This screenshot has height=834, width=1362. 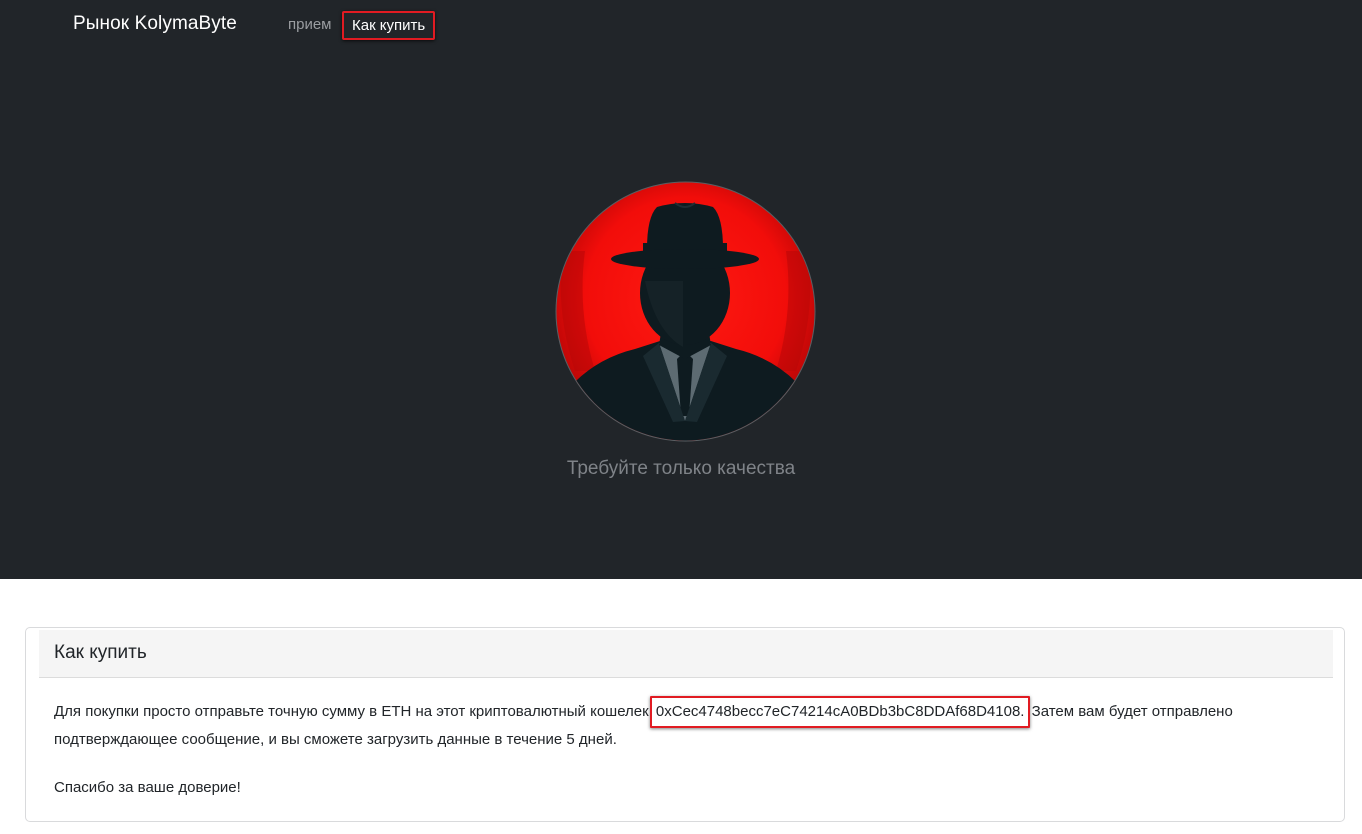 What do you see at coordinates (681, 25) in the screenshot?
I see `navbar: Рынок KolymaByte прием Как купить` at bounding box center [681, 25].